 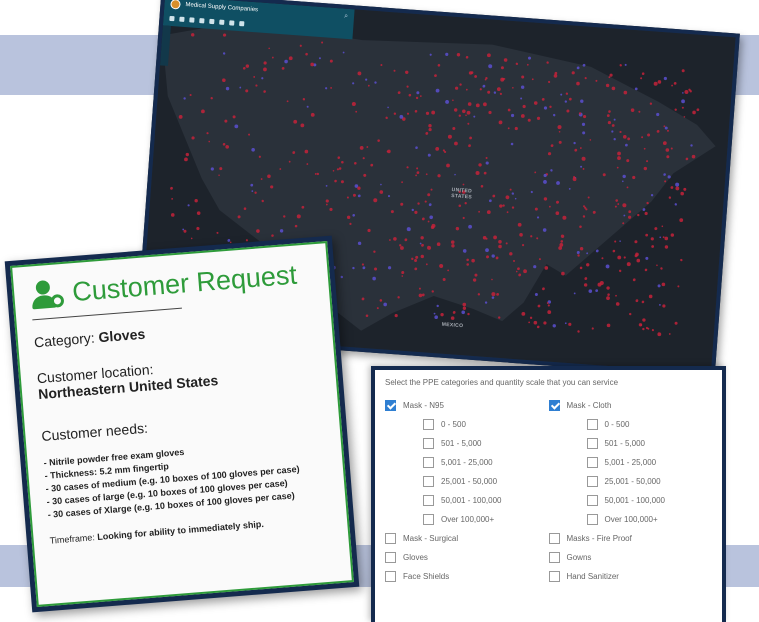 I want to click on ppe-option-masks-fire-proof: Masks - Fire Proof, so click(x=630, y=538).